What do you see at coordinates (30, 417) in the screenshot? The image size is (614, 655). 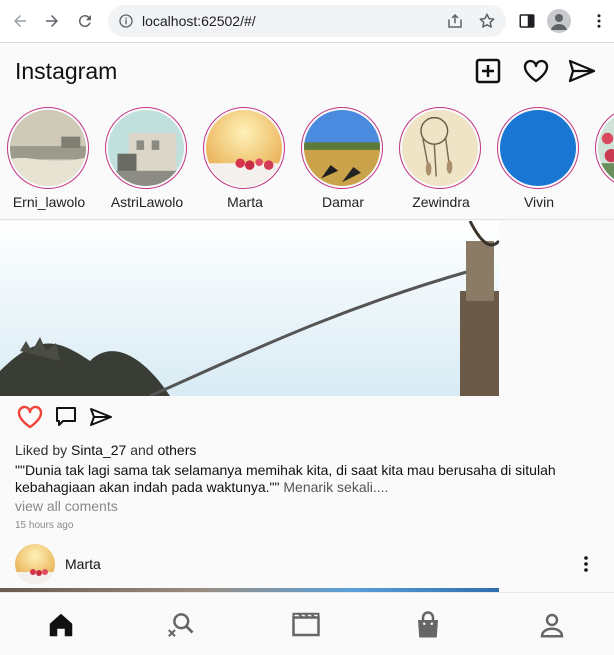 I see `like-heart-icon` at bounding box center [30, 417].